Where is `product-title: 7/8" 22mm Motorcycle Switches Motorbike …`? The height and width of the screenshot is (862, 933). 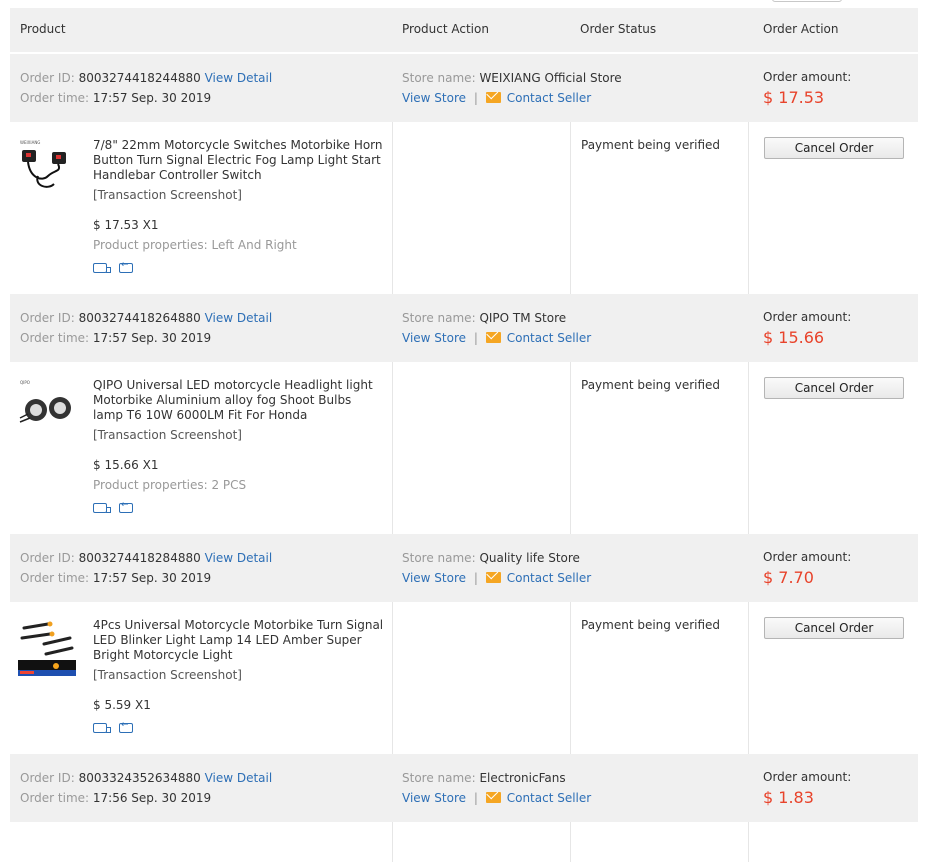 product-title: 7/8" 22mm Motorcycle Switches Motorbike … is located at coordinates (239, 160).